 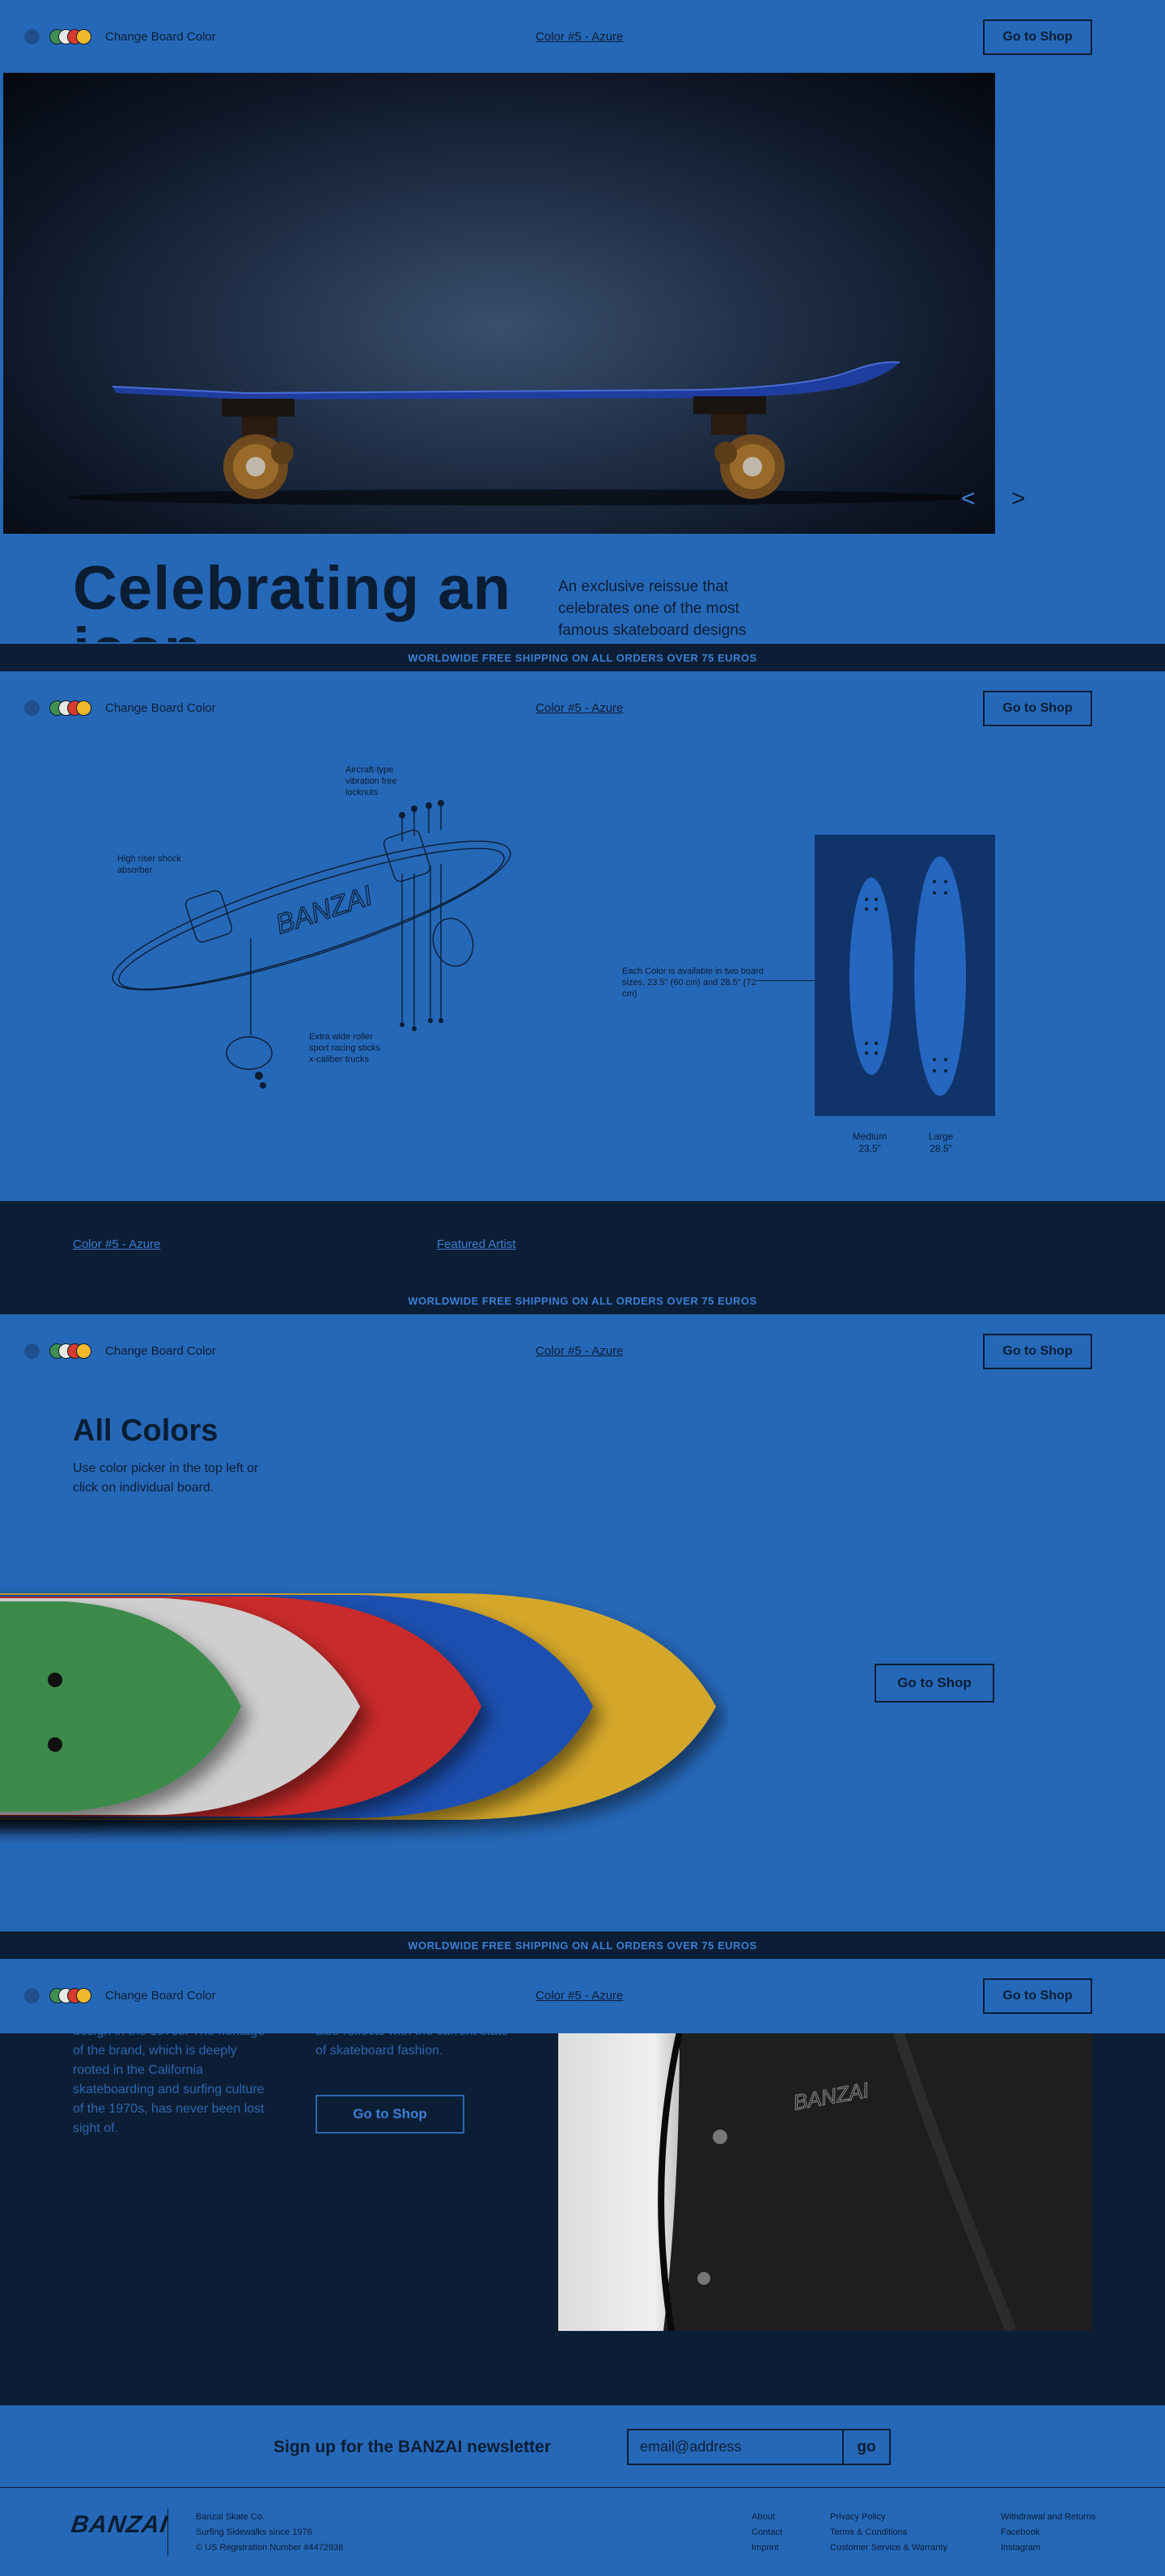 I want to click on banzai-logo: BANZAI, so click(x=120, y=2525).